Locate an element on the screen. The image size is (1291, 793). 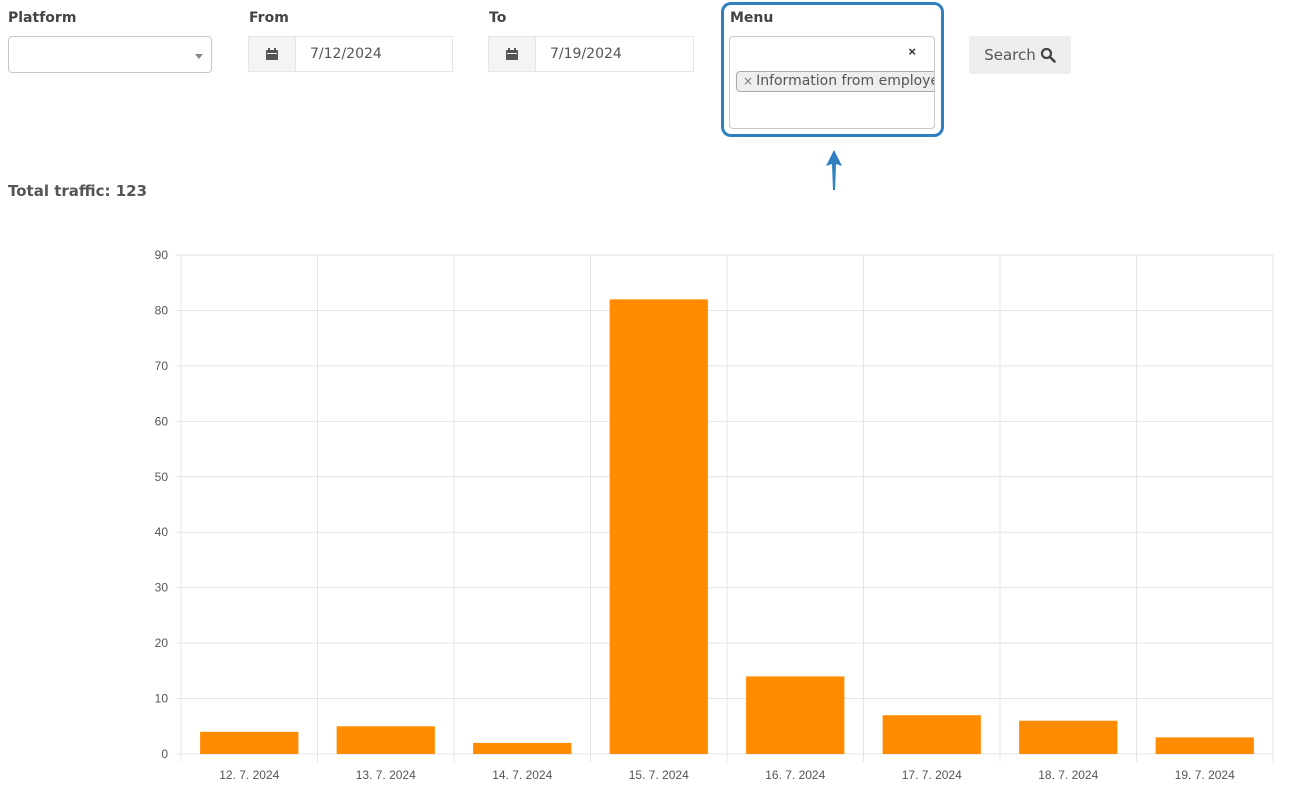
menu-multiselect: × × Information from employe is located at coordinates (832, 82).